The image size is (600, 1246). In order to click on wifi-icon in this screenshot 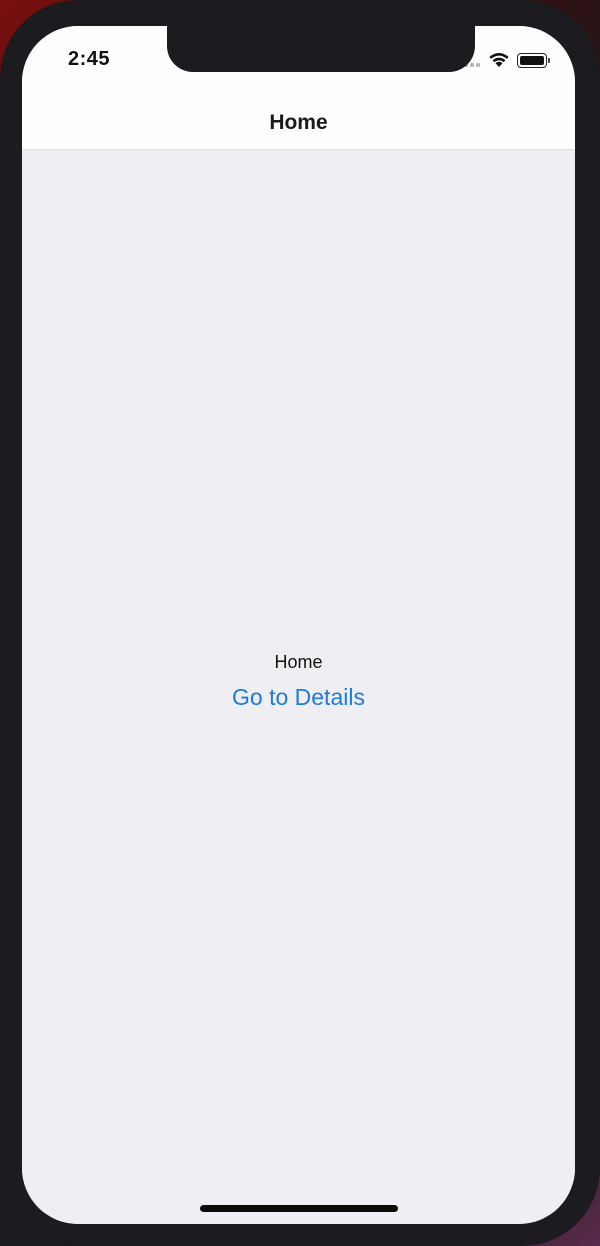, I will do `click(499, 60)`.